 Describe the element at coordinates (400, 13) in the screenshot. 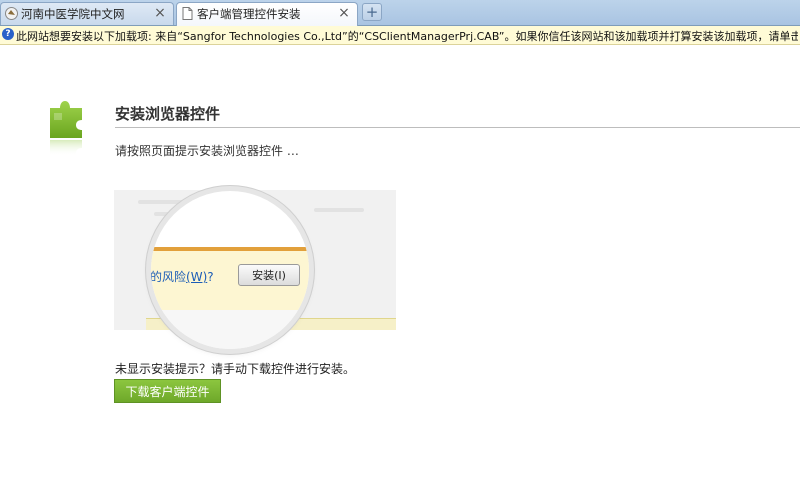

I see `tab-strip: 河南中医学院中文网 × 客户端管理控件安装 × +` at that location.